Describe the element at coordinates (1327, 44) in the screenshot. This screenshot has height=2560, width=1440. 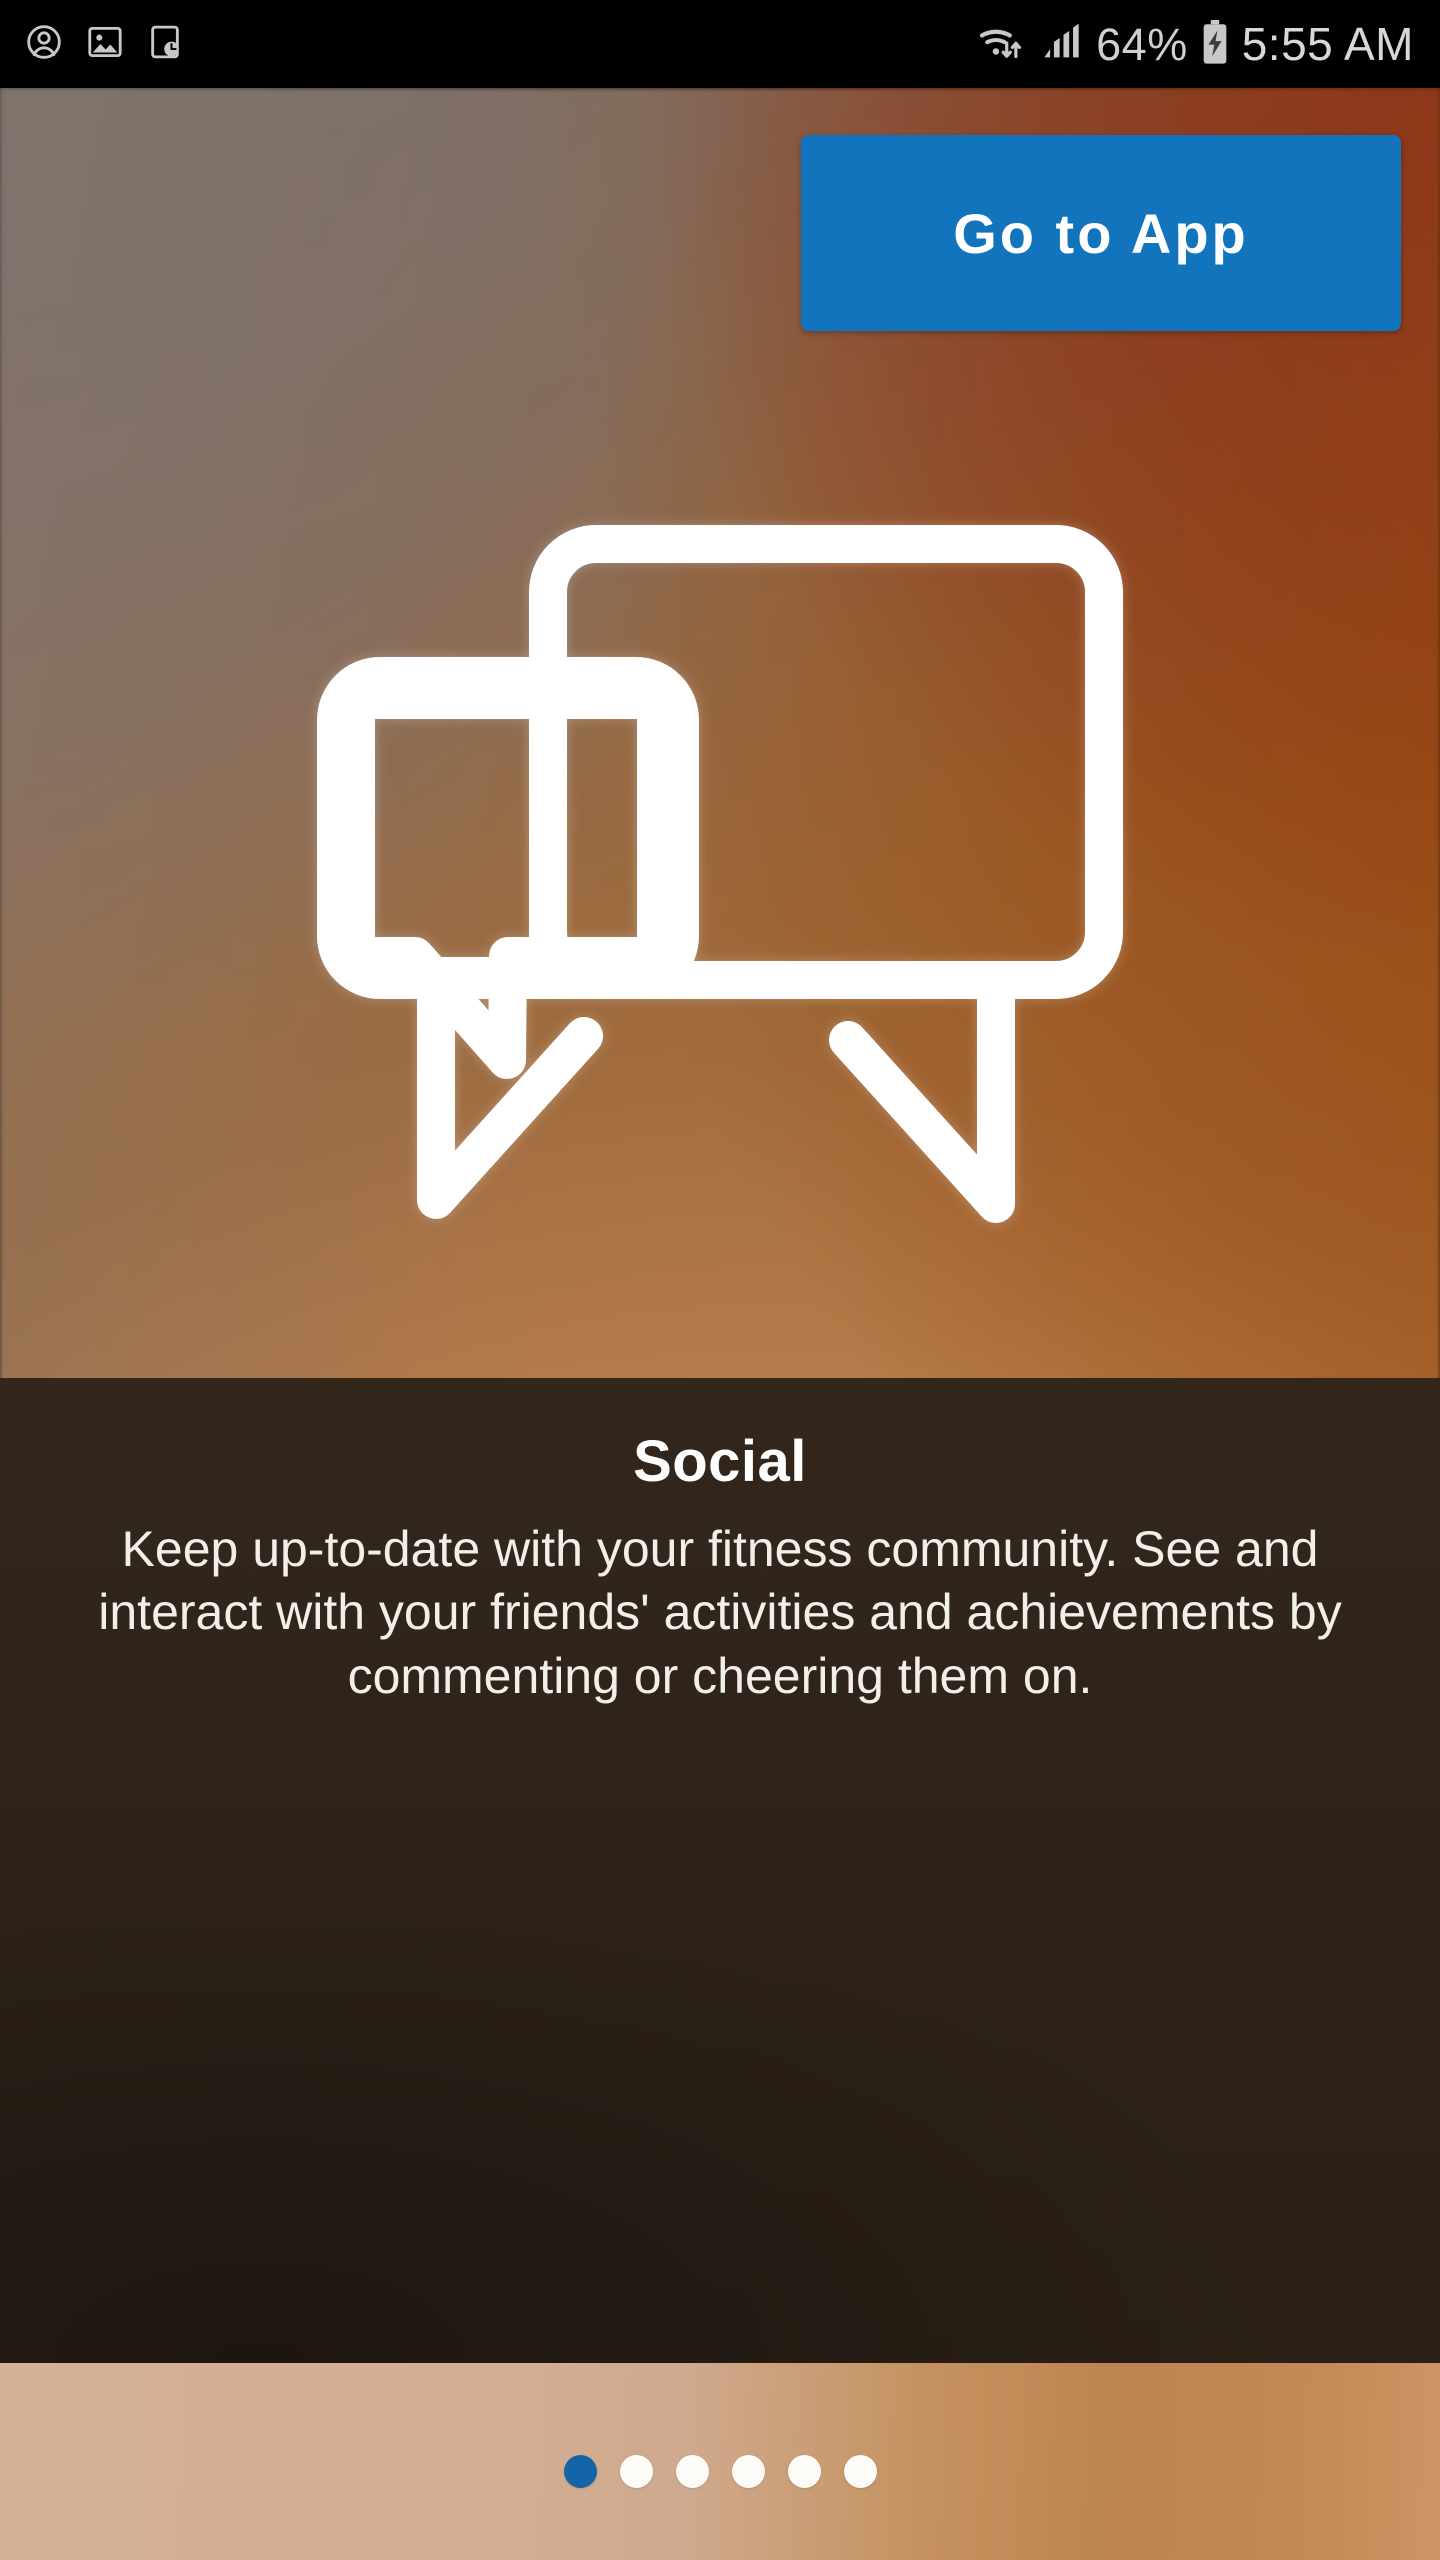
I see `clock-label: 5:55 AM` at that location.